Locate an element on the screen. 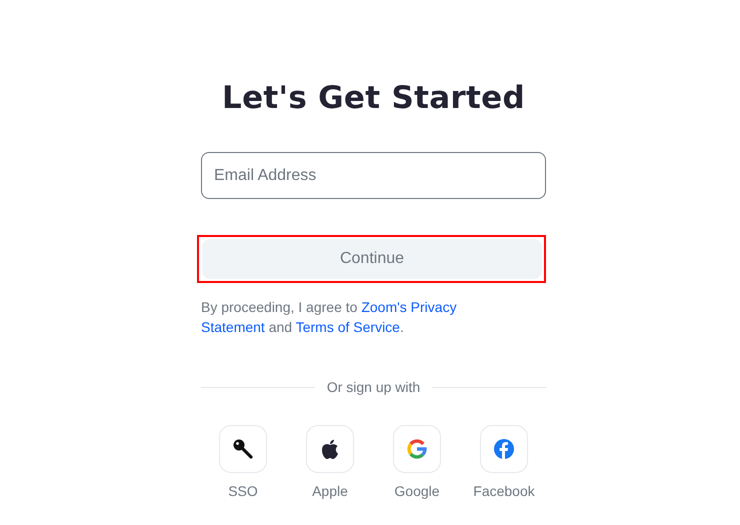 This screenshot has width=740, height=525. privacy-link: Zoom's Privacy is located at coordinates (409, 307).